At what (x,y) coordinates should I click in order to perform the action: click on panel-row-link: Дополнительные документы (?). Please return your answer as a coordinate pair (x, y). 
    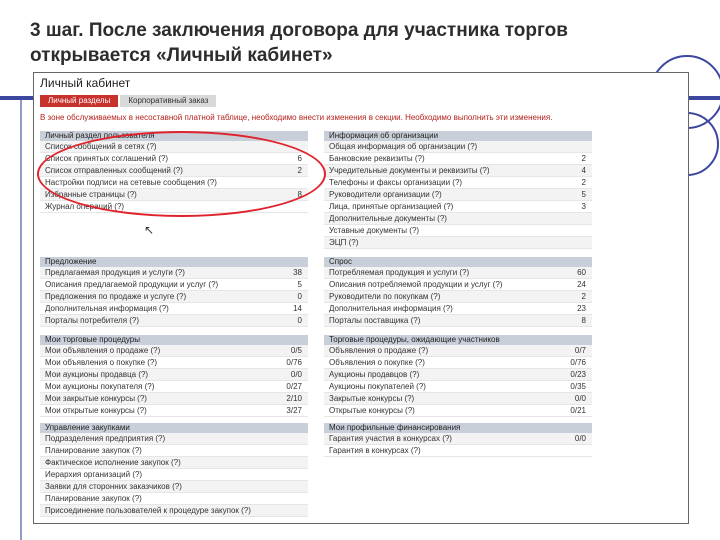
    Looking at the image, I should click on (458, 219).